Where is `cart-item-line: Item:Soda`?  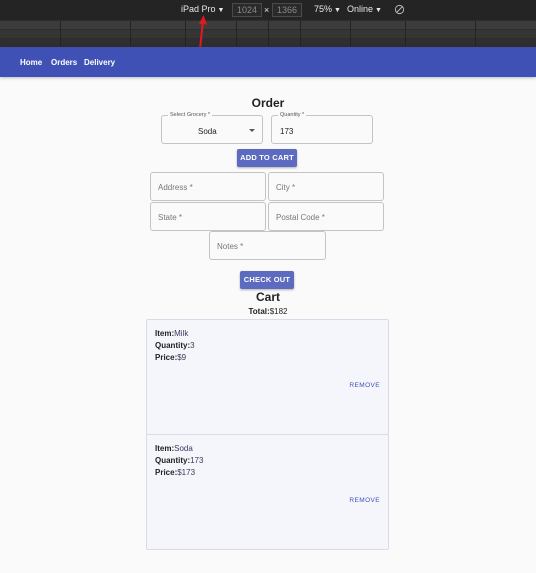
cart-item-line: Item:Soda is located at coordinates (174, 448).